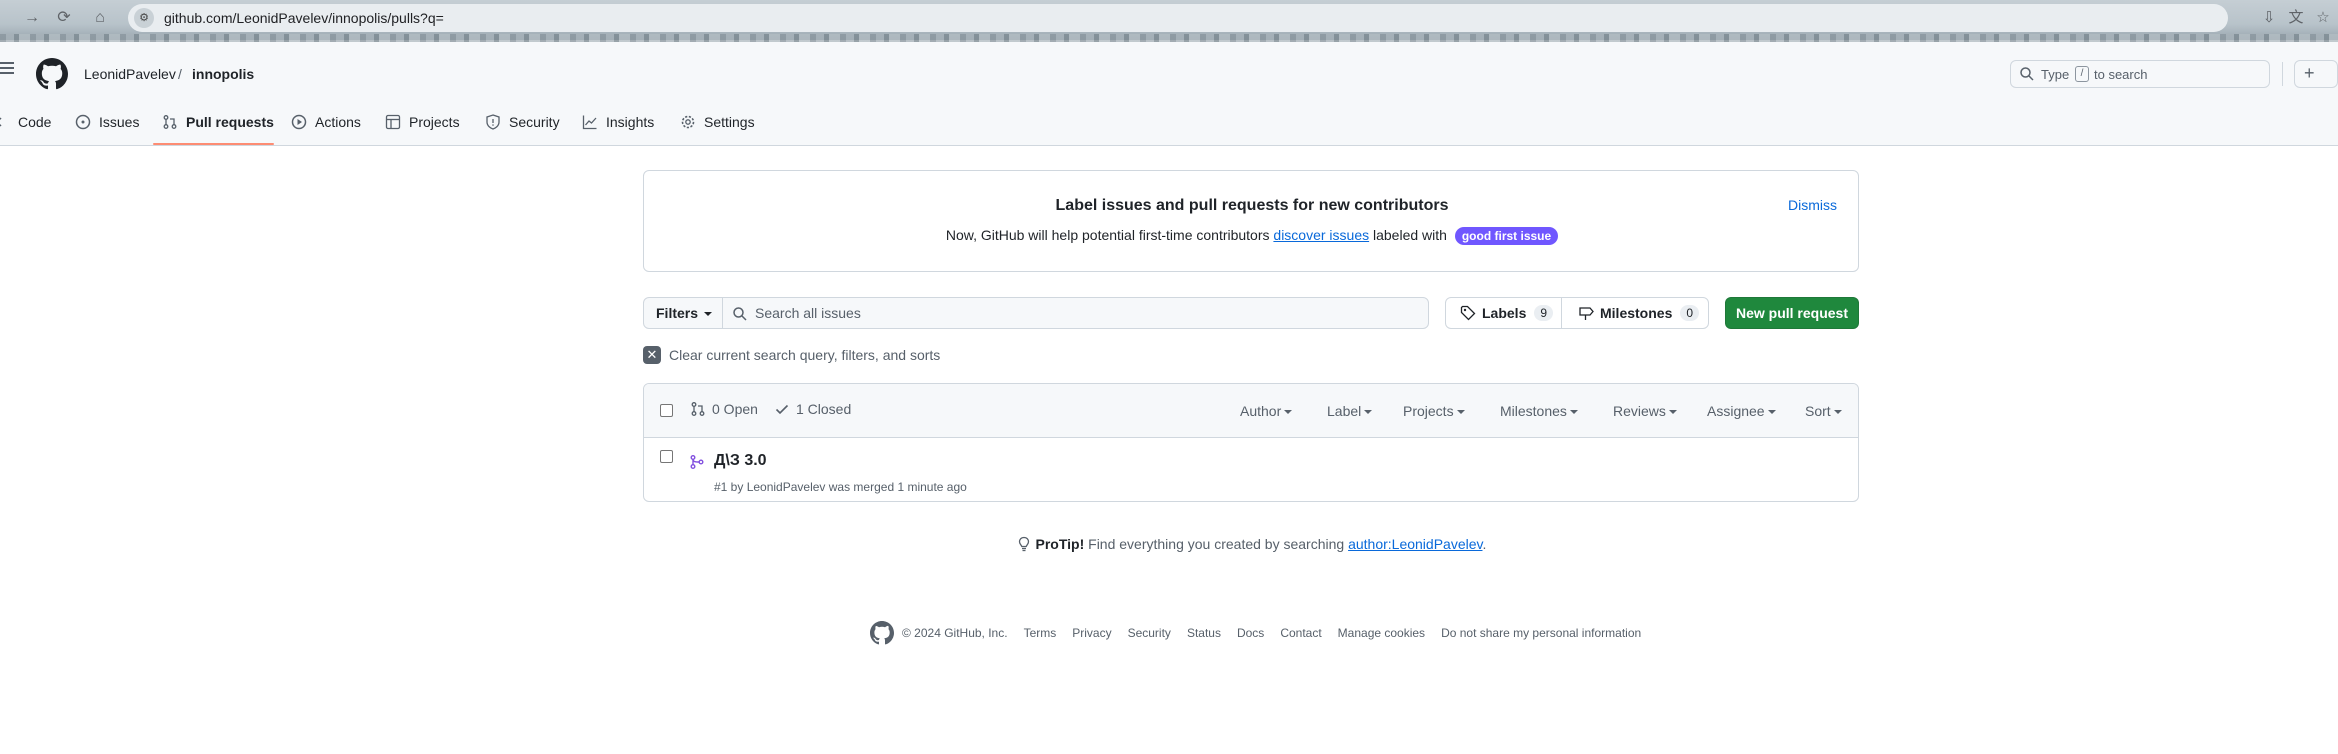 This screenshot has width=2338, height=754. Describe the element at coordinates (1040, 633) in the screenshot. I see `footer-link-terms: Terms` at that location.